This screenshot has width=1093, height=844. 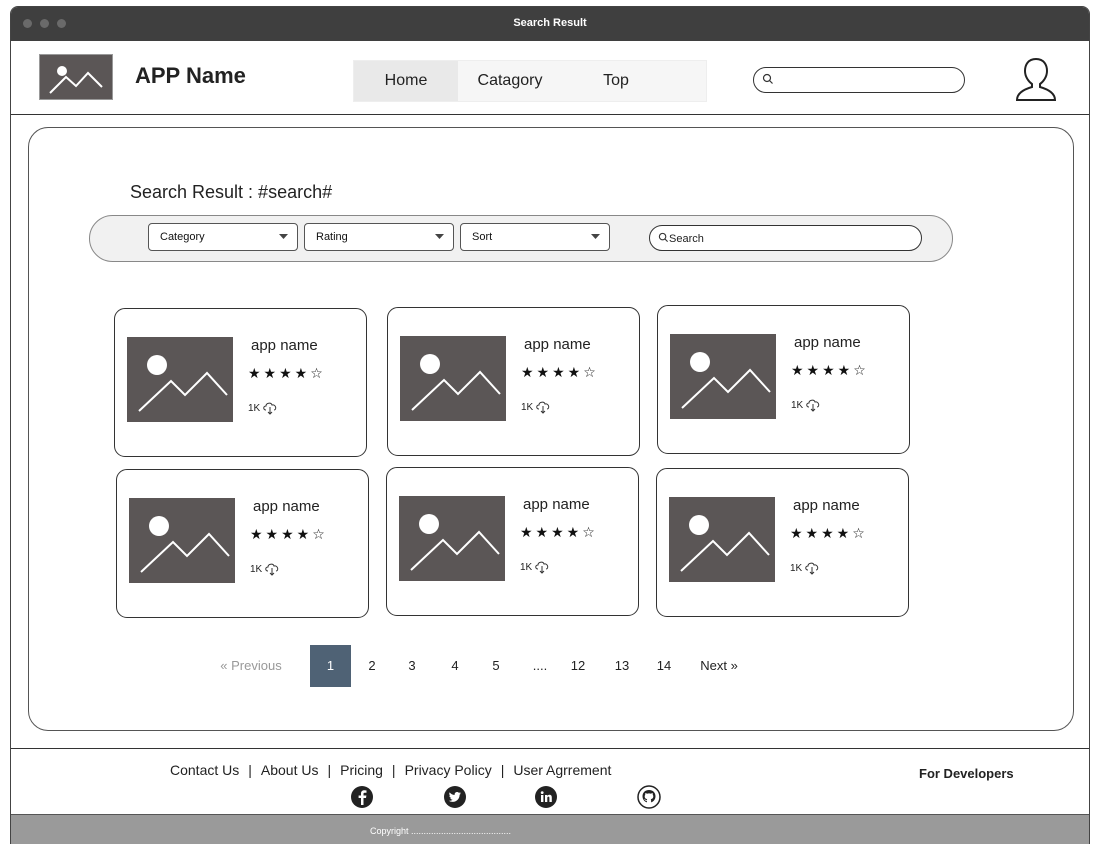 I want to click on filter-bar: Category Rating Sort, so click(x=521, y=238).